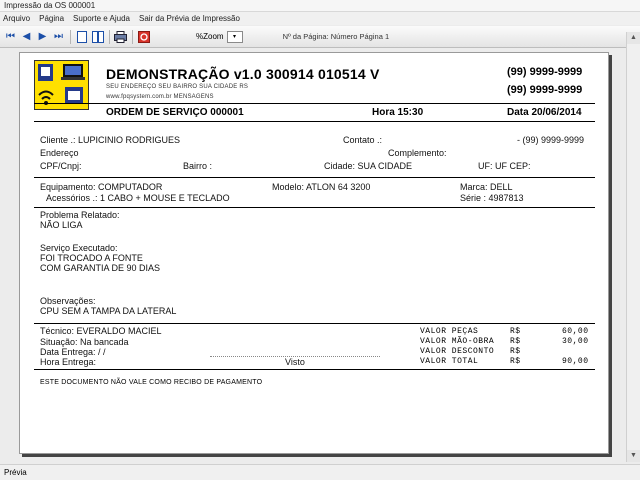 The height and width of the screenshot is (480, 640). Describe the element at coordinates (492, 198) in the screenshot. I see `serie-field: Série : 4987813` at that location.